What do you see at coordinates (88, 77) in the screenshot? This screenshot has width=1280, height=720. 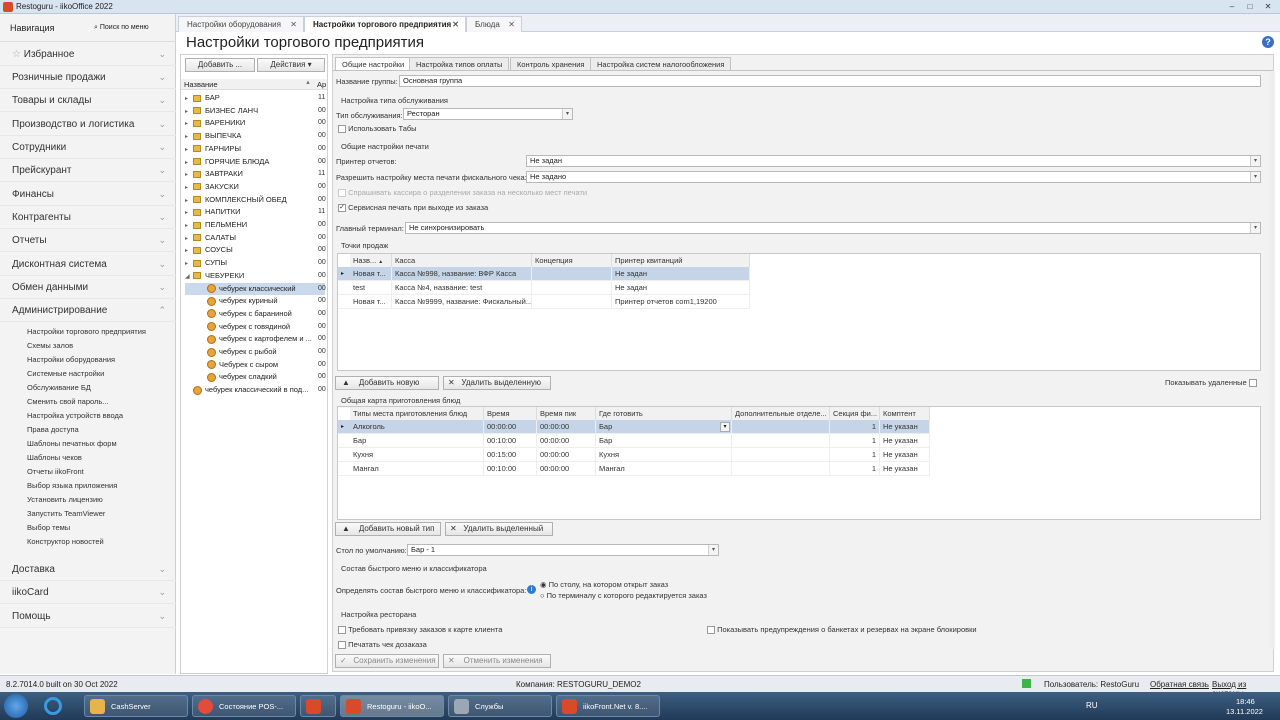 I see `nav-section-retail: Розничные продажи ⌄` at bounding box center [88, 77].